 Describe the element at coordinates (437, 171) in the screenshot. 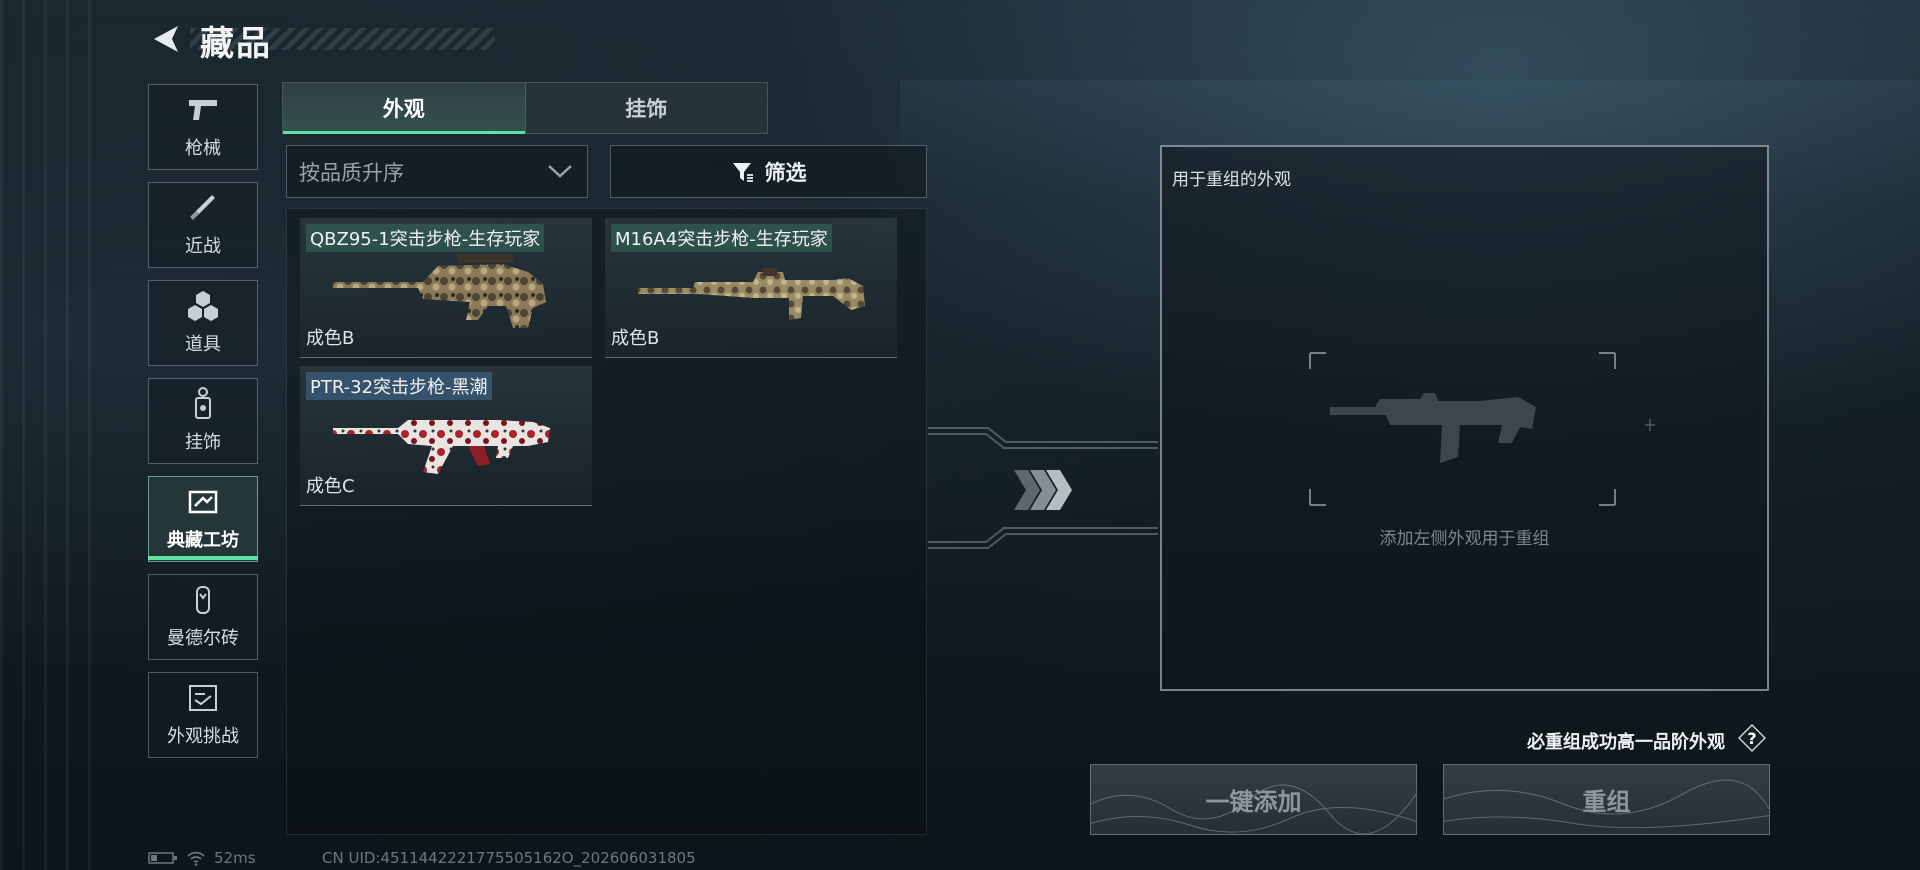

I see `sort-dropdown: 按品质升序` at that location.